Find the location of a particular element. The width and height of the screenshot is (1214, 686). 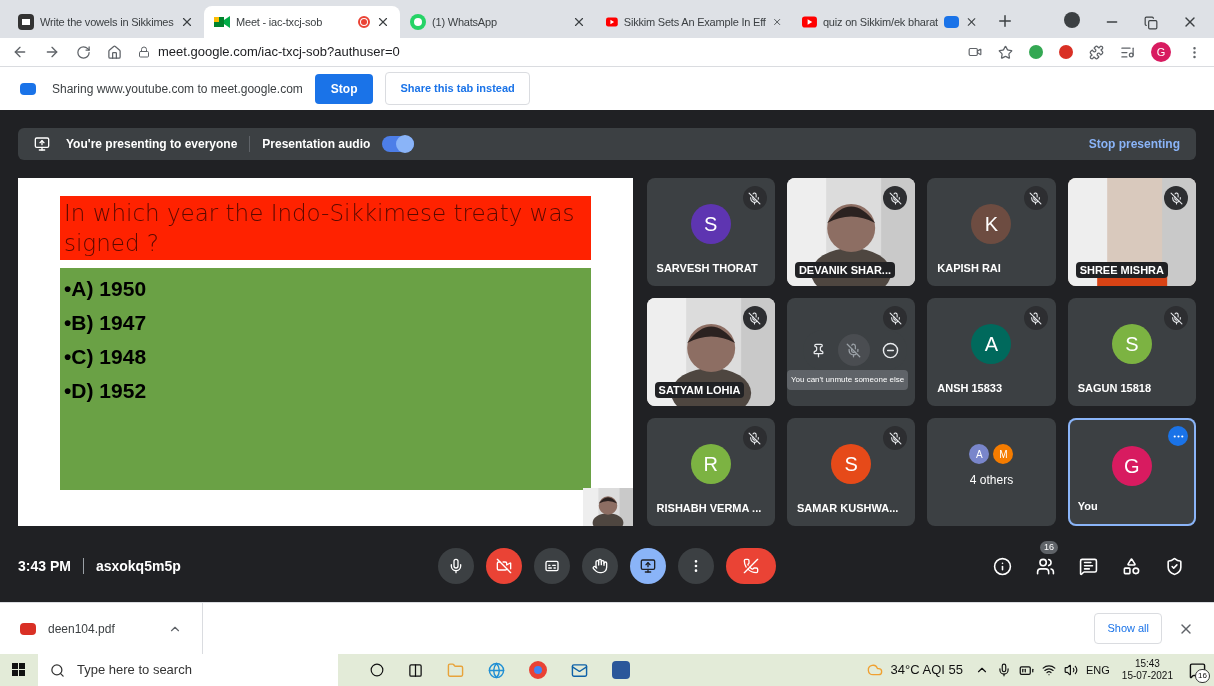

answer-option: •B) 1947 is located at coordinates (325, 323).